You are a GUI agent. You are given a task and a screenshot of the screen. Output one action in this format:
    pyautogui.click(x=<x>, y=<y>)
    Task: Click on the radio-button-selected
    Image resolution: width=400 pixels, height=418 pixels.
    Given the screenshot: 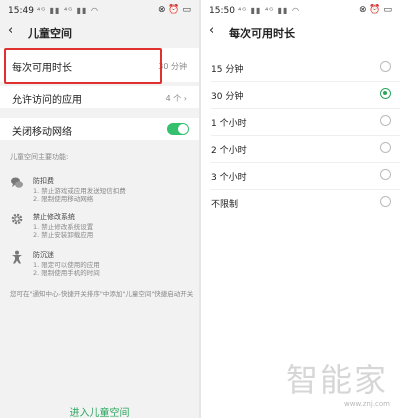 What is the action you would take?
    pyautogui.click(x=385, y=93)
    